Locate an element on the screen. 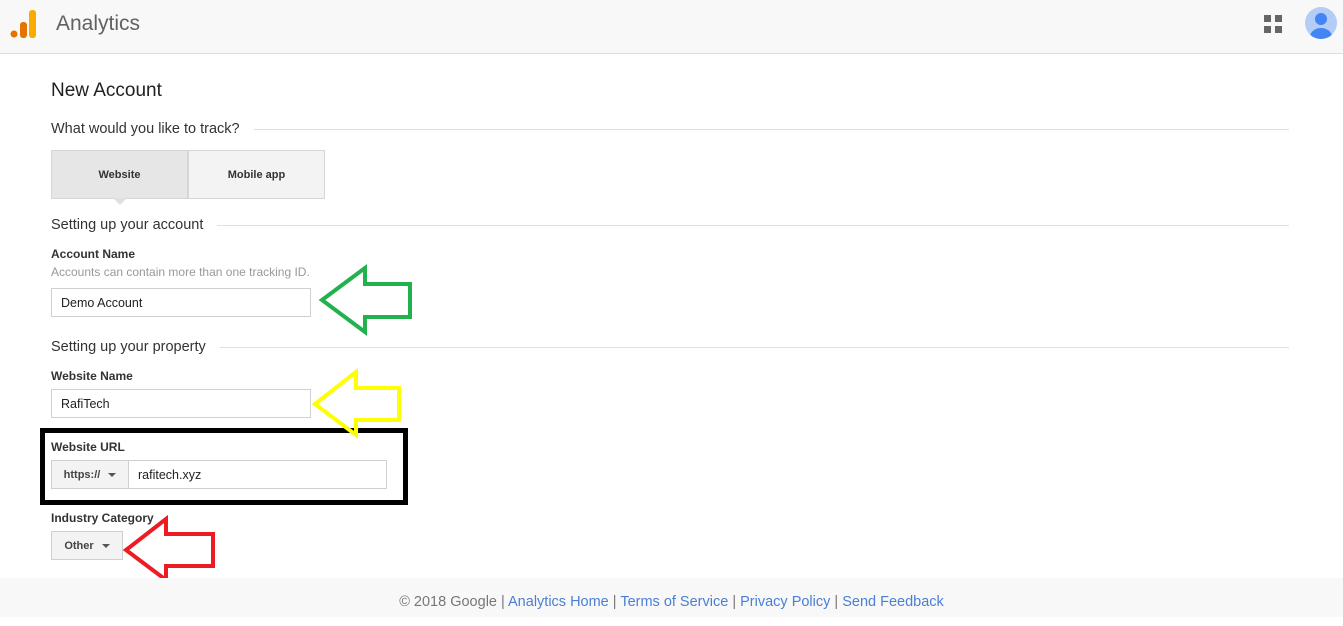 This screenshot has height=626, width=1343. red-arrow-annotation is located at coordinates (168, 549).